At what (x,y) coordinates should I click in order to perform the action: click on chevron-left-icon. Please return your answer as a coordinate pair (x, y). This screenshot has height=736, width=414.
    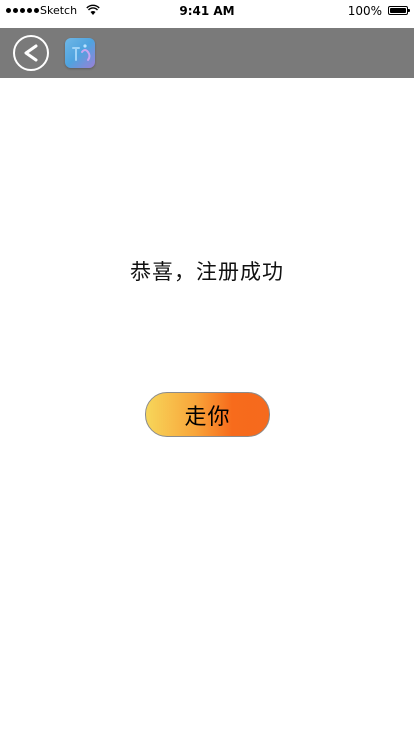
    Looking at the image, I should click on (31, 53).